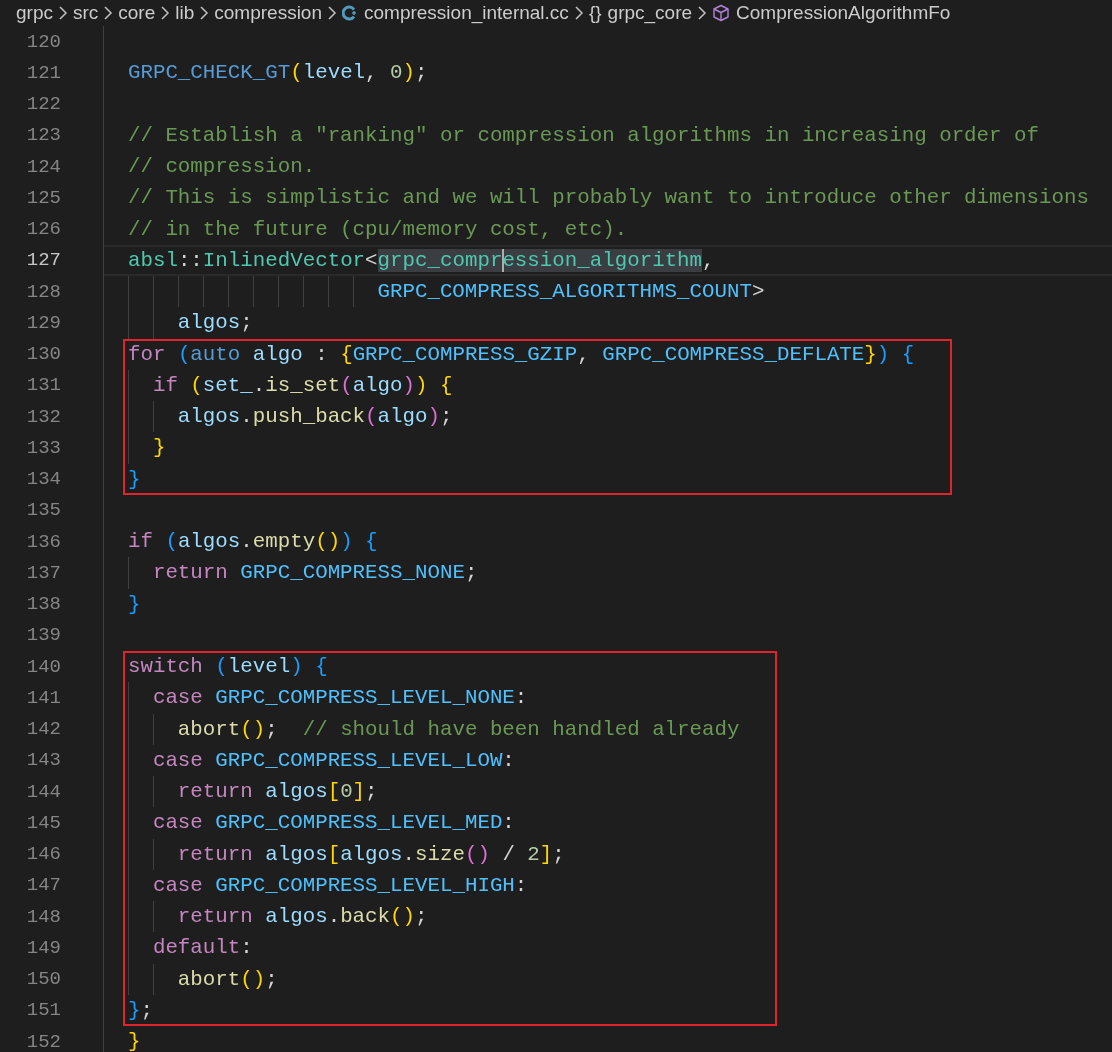 The image size is (1112, 1052). Describe the element at coordinates (277, 73) in the screenshot. I see `code-line: GRPC_CHECK_GT(level, 0);` at that location.